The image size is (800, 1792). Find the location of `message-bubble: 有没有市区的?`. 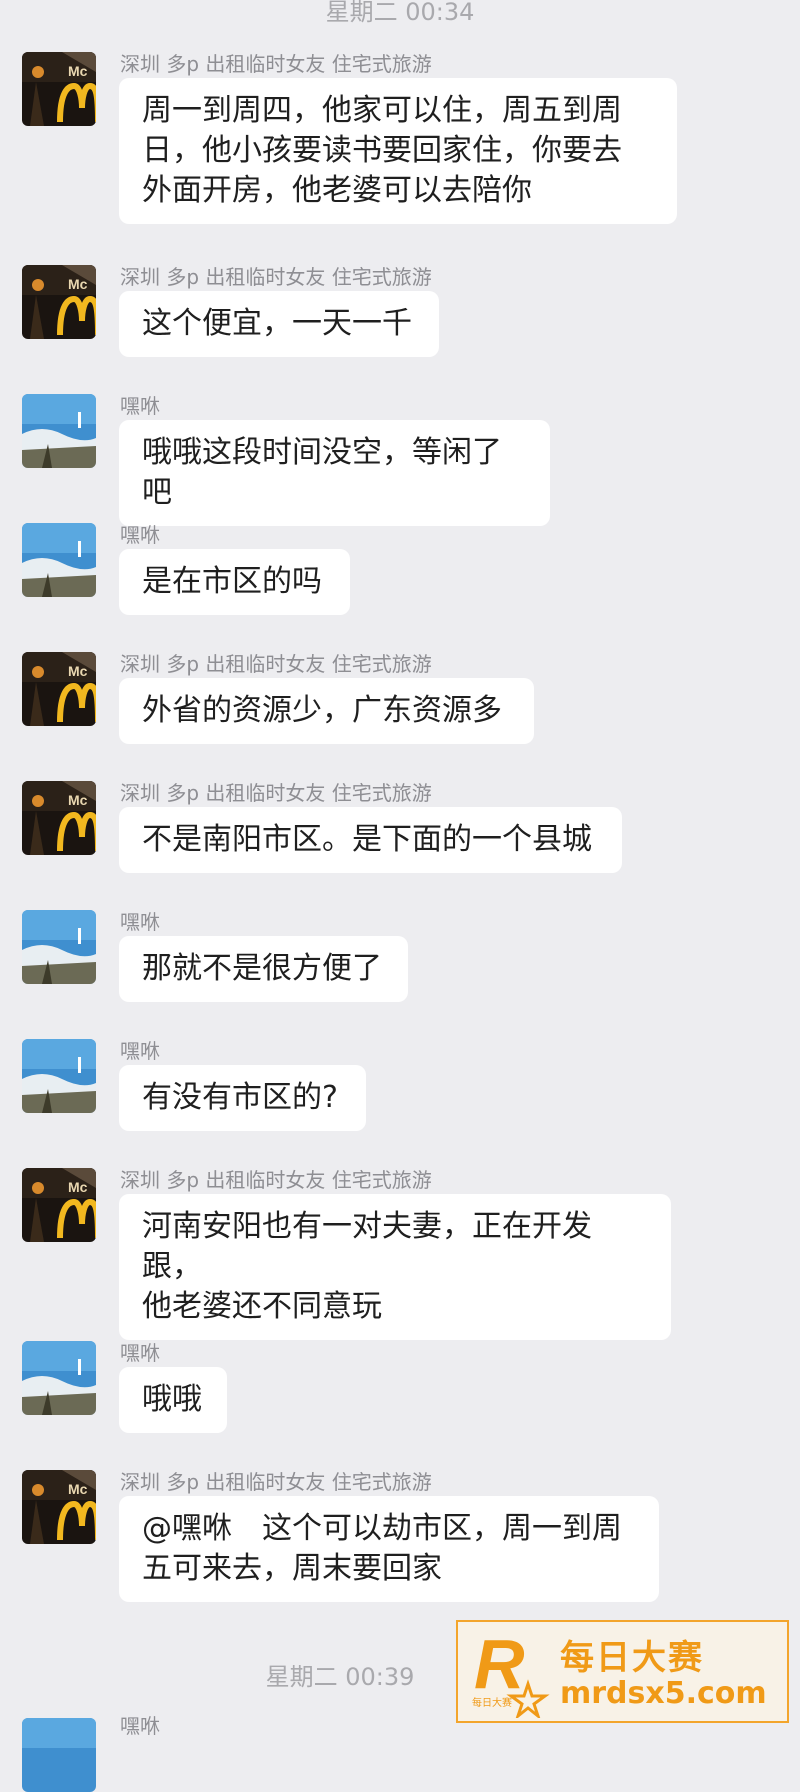

message-bubble: 有没有市区的? is located at coordinates (242, 1098).